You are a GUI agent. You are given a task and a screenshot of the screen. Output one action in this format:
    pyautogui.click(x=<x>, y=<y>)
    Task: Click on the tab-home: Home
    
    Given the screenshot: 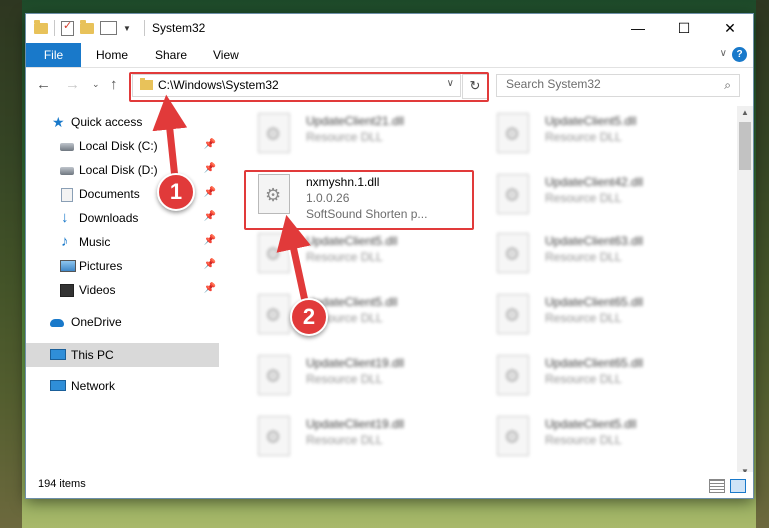 What is the action you would take?
    pyautogui.click(x=112, y=55)
    